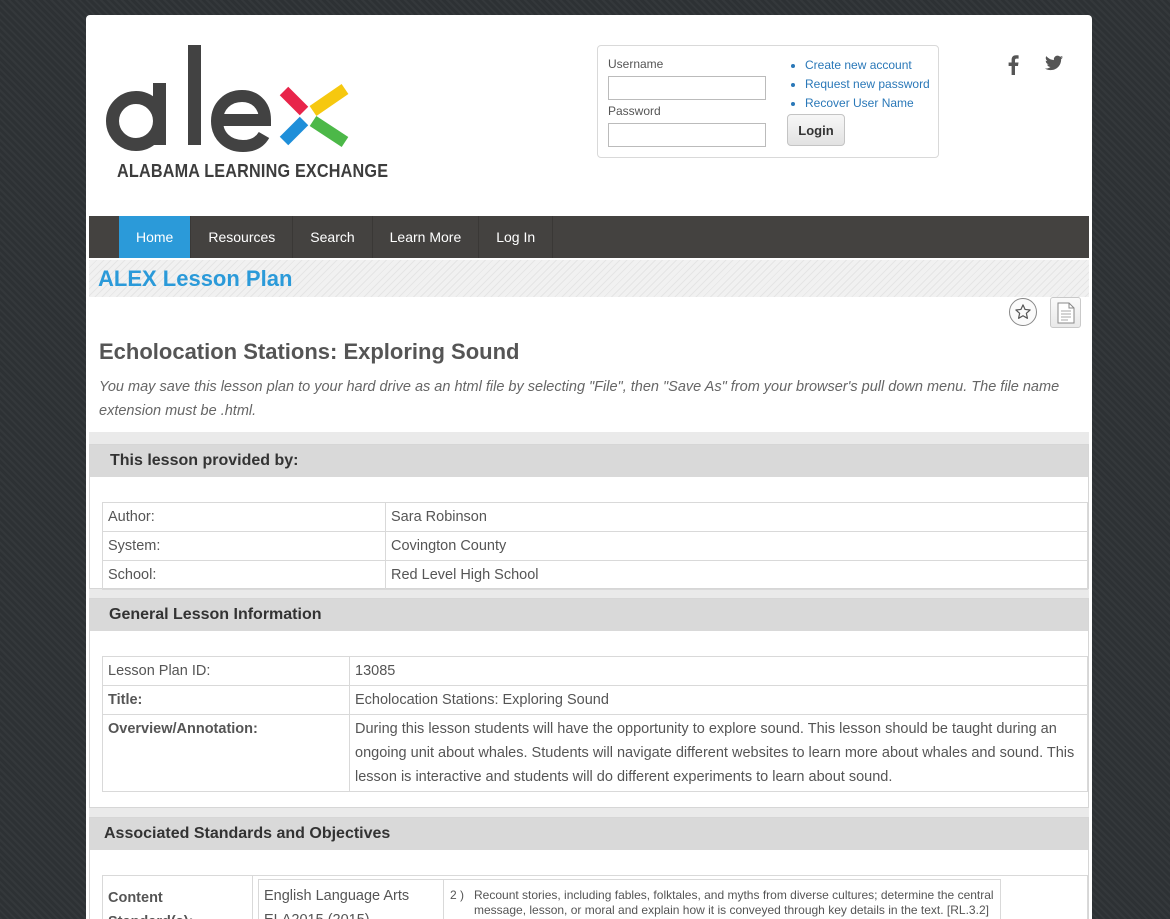  What do you see at coordinates (859, 103) in the screenshot?
I see `recover-username-link: Recover User Name` at bounding box center [859, 103].